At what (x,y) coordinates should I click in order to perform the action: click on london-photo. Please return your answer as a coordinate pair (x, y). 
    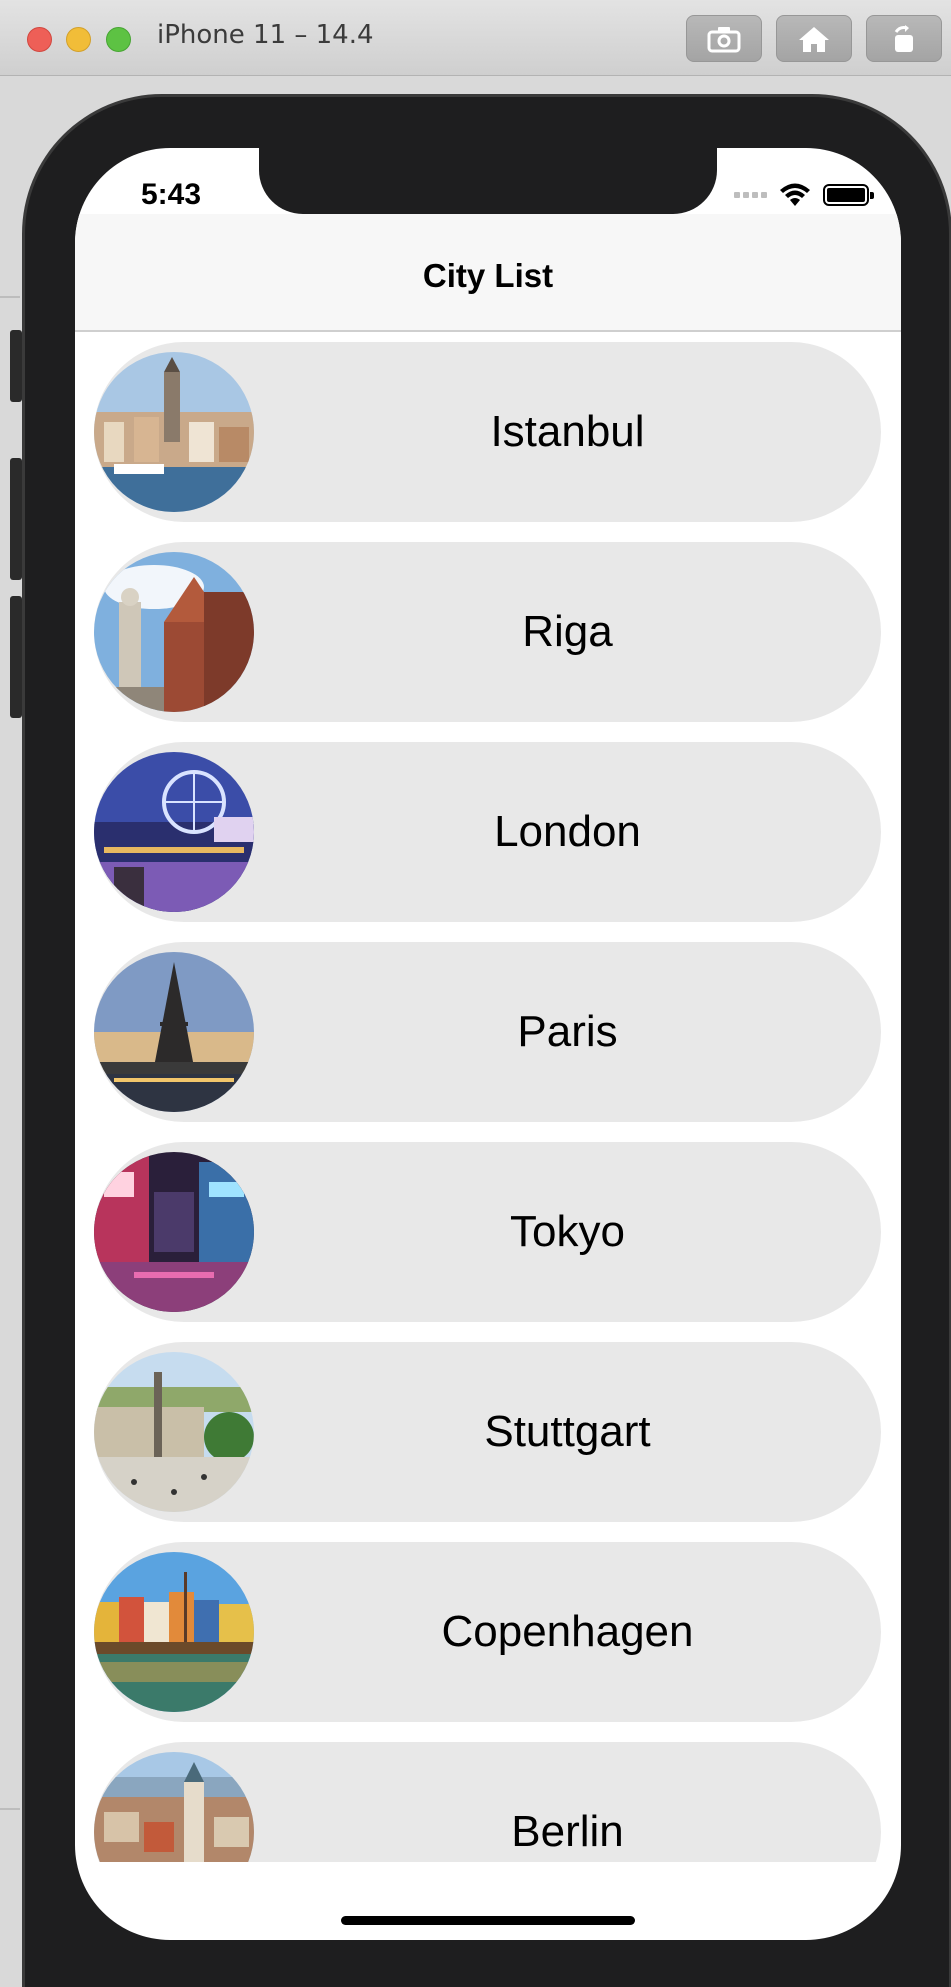
    Looking at the image, I should click on (174, 832).